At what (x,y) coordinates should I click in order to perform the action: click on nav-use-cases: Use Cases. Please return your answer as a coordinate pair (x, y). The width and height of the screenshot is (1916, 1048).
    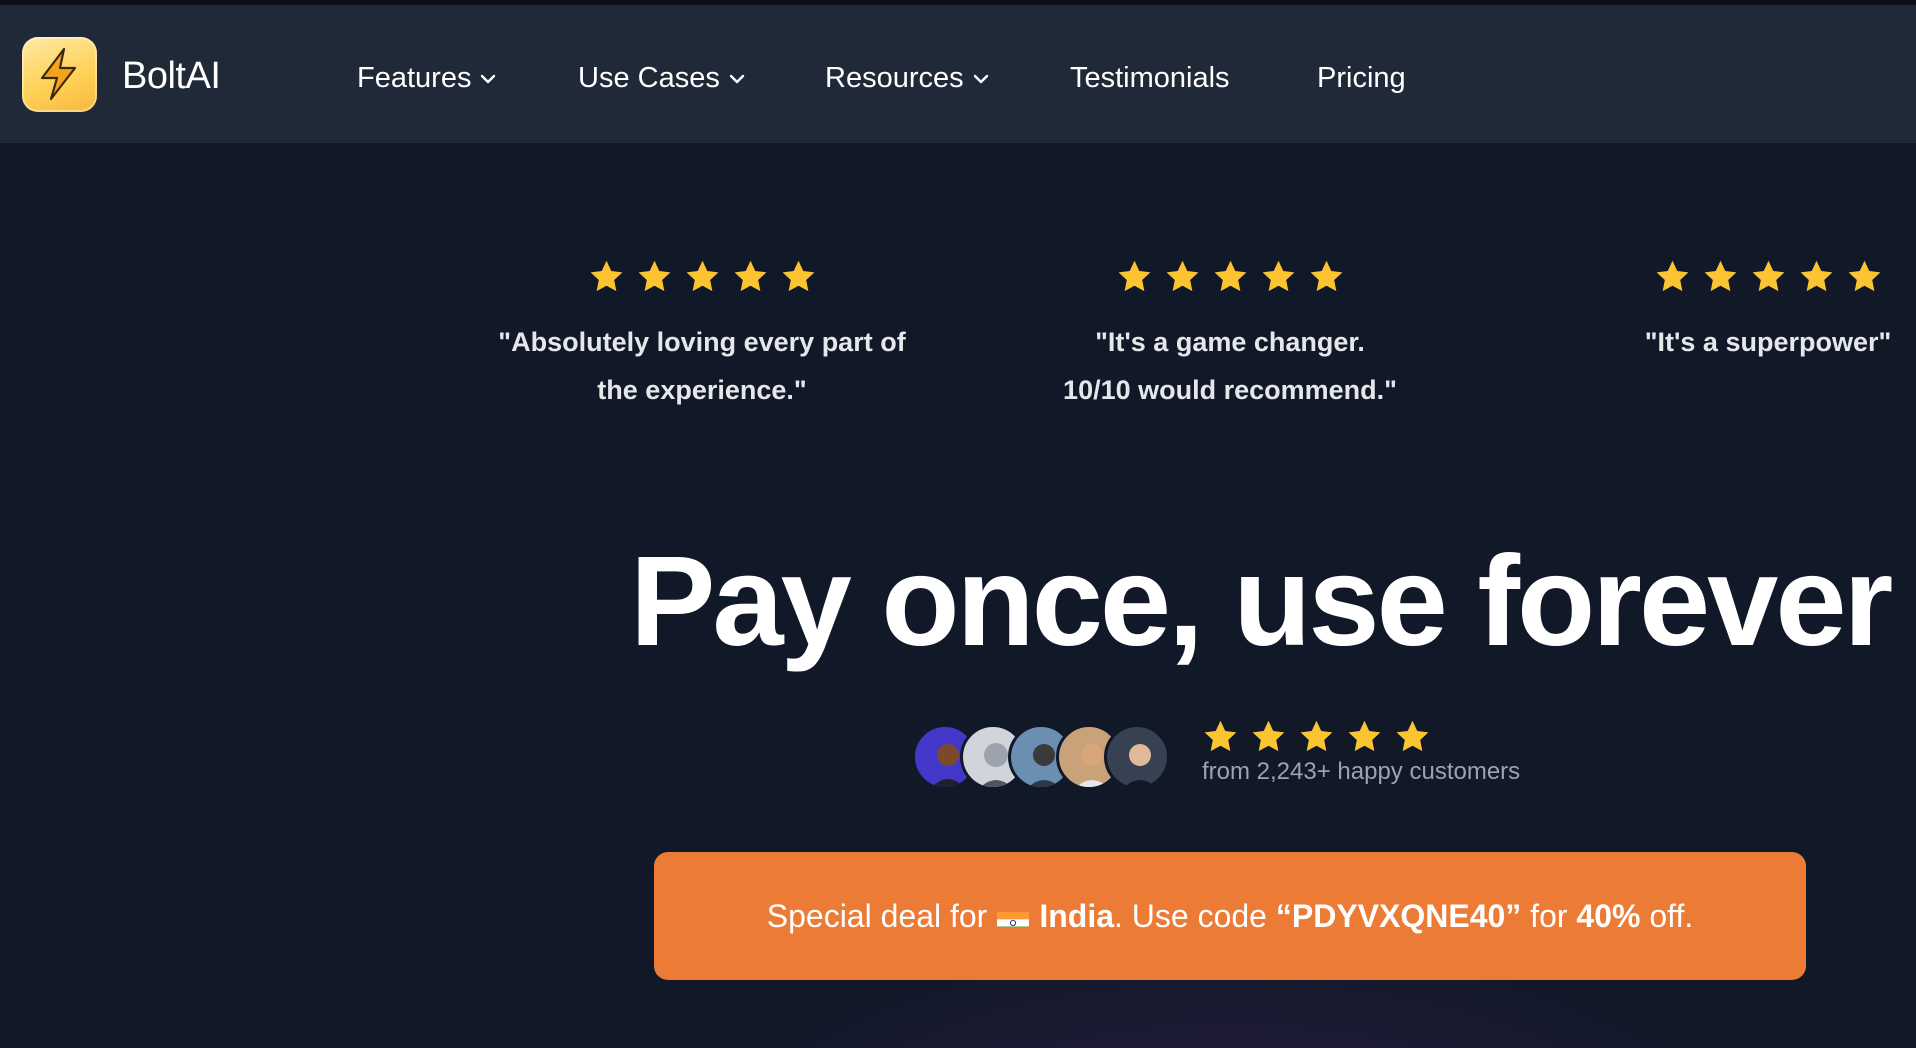
    Looking at the image, I should click on (662, 78).